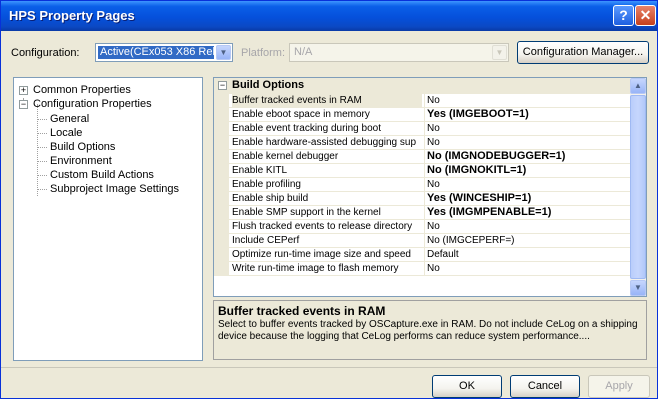 The height and width of the screenshot is (399, 658). I want to click on property-name: Enable profiling, so click(266, 184).